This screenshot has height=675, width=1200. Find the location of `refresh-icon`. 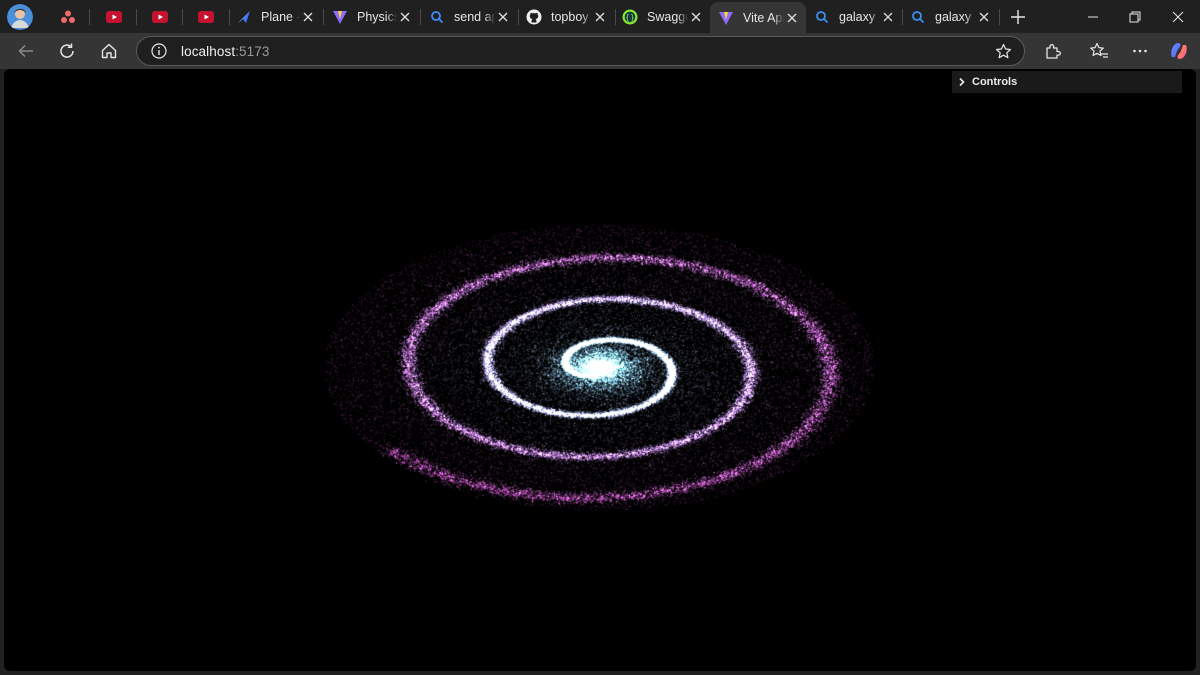

refresh-icon is located at coordinates (67, 50).